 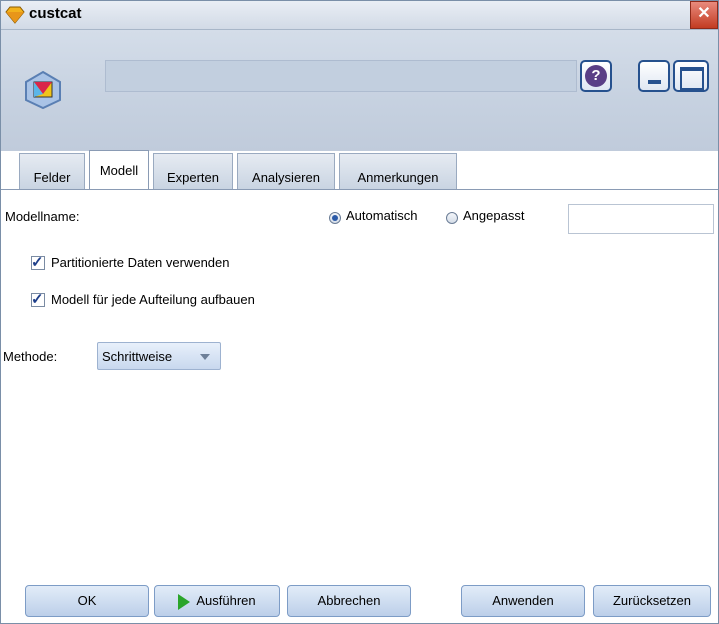 I want to click on method-value: Schrittweise, so click(x=137, y=356).